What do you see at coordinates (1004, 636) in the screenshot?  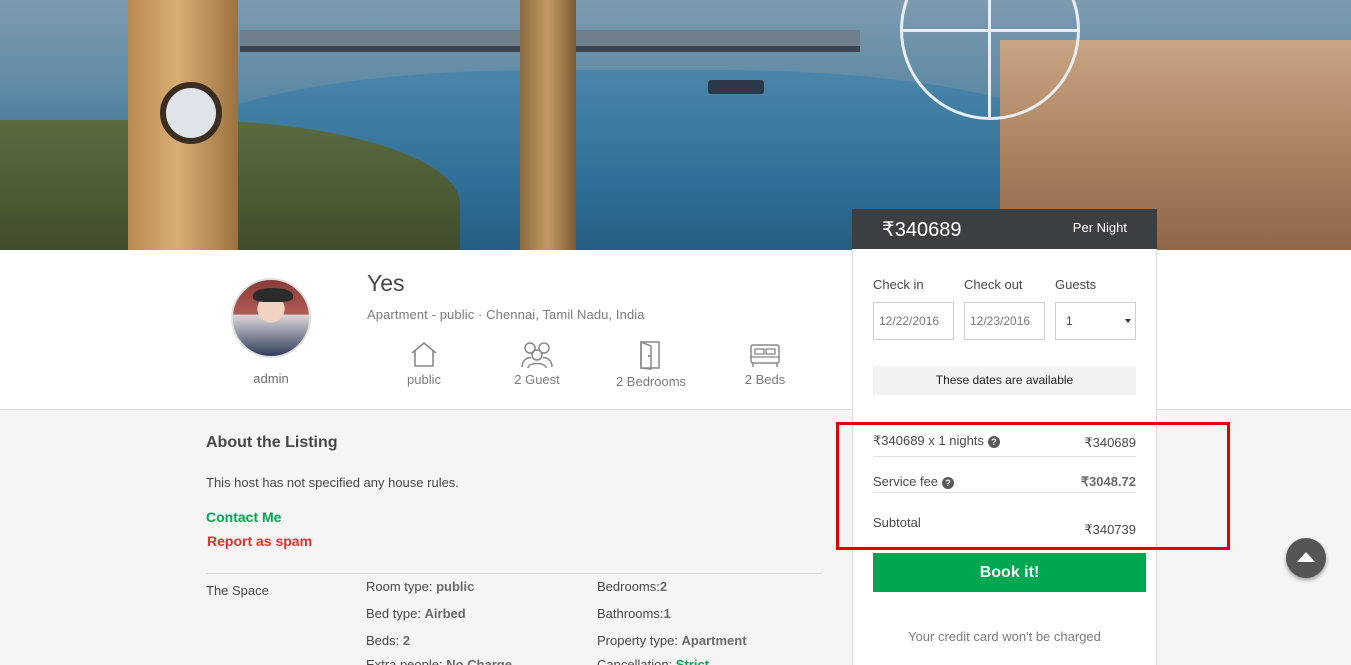 I see `no-charge-note: Your credit card won't be charged` at bounding box center [1004, 636].